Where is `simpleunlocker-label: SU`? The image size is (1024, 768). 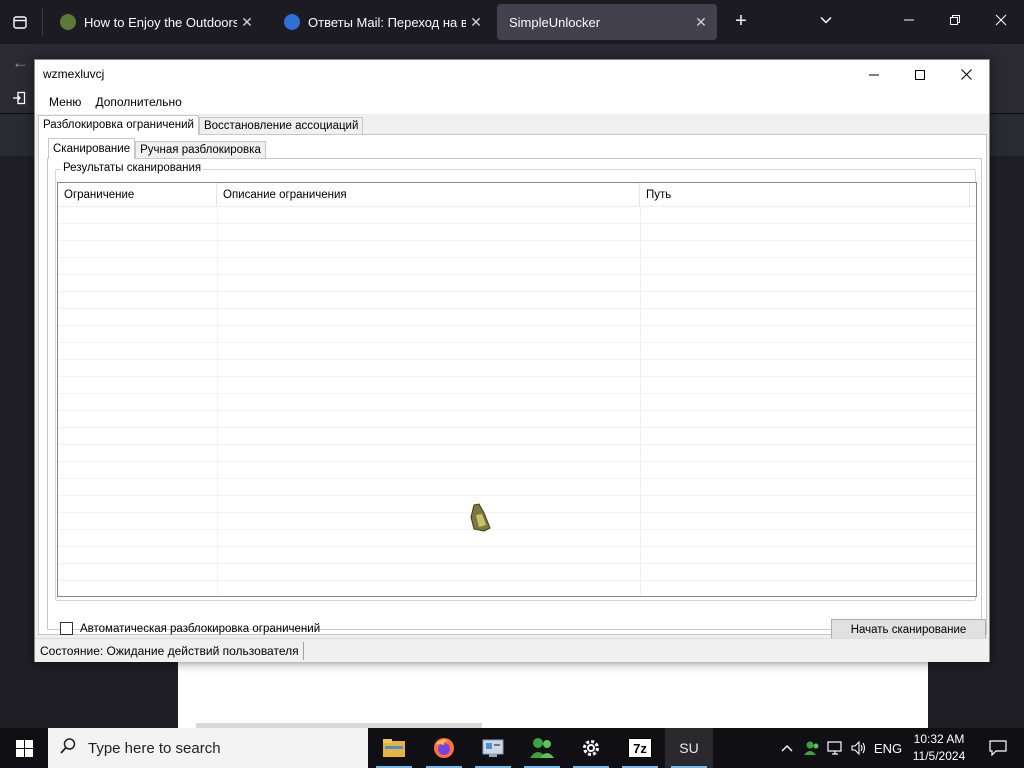
simpleunlocker-label: SU is located at coordinates (689, 748).